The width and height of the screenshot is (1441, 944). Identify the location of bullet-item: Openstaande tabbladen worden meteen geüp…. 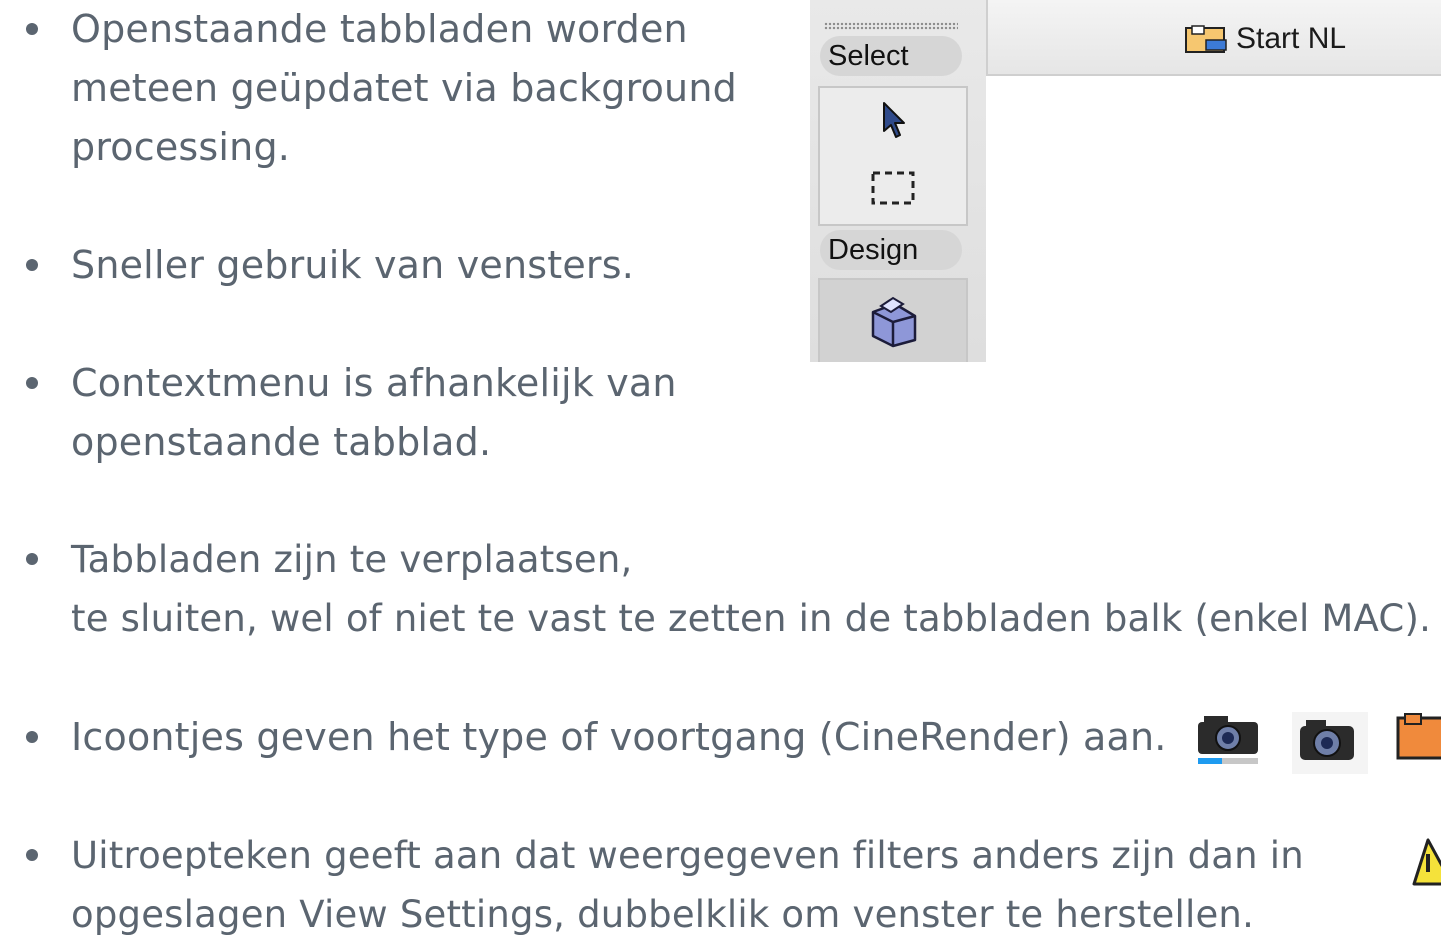
(390, 90).